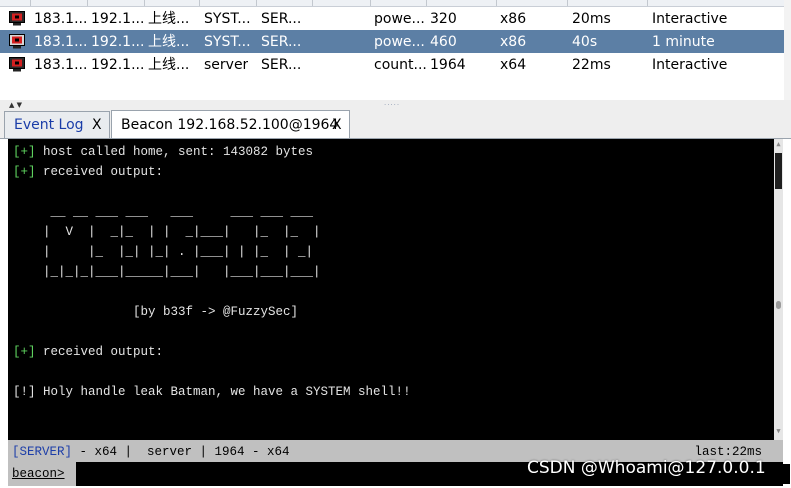  I want to click on console-line: [by b33f -> @FuzzySec], so click(212, 312).